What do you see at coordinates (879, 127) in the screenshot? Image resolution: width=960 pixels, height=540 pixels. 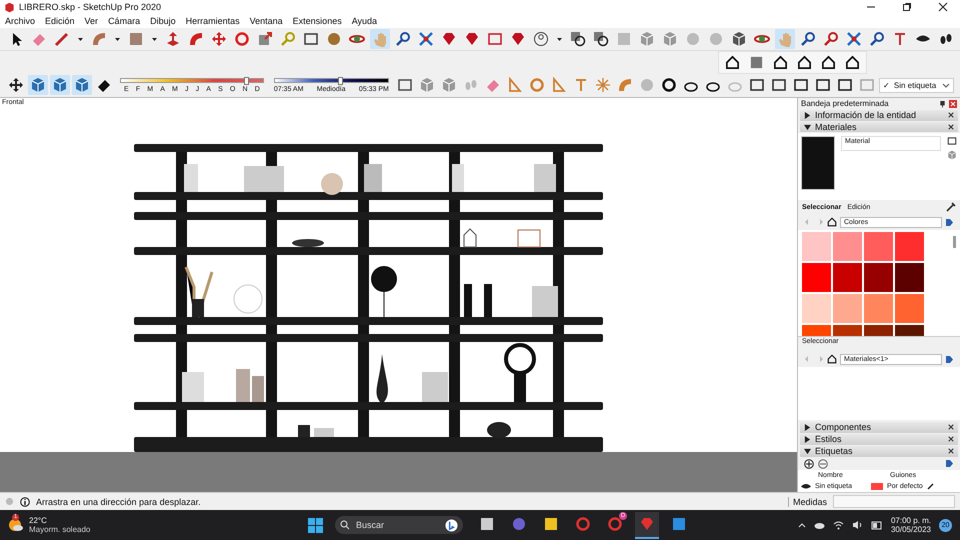 I see `panel-header: Materiales` at bounding box center [879, 127].